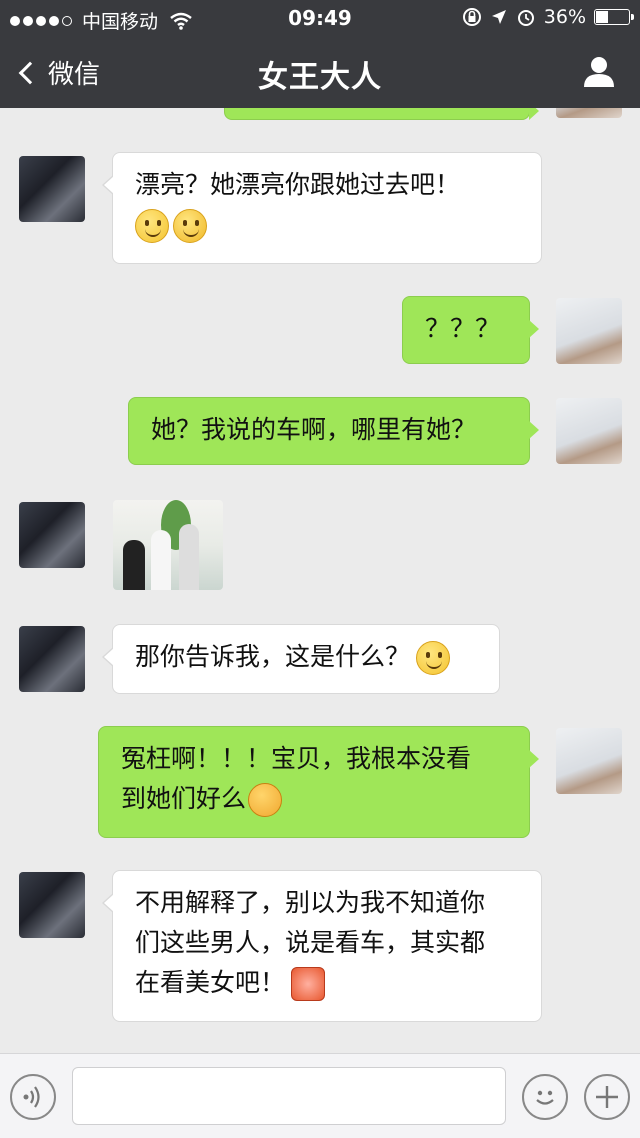  What do you see at coordinates (381, 114) in the screenshot?
I see `partial-message-bubble` at bounding box center [381, 114].